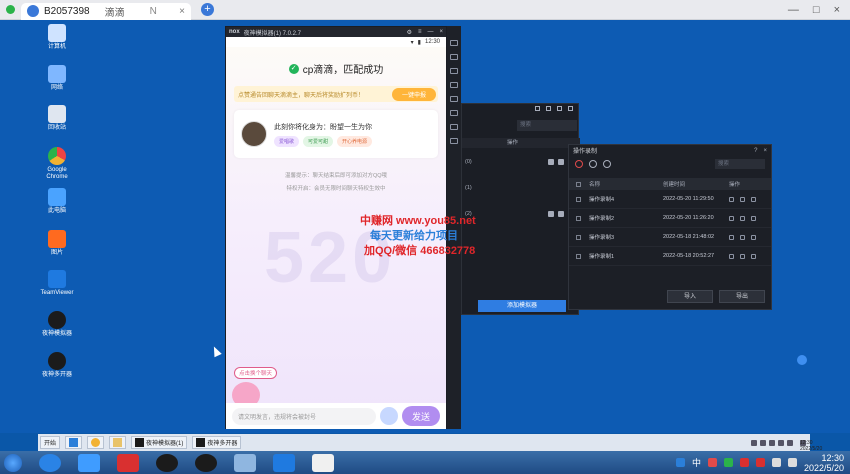 The width and height of the screenshot is (850, 474). I want to click on maximize-icon: □, so click(816, 10).